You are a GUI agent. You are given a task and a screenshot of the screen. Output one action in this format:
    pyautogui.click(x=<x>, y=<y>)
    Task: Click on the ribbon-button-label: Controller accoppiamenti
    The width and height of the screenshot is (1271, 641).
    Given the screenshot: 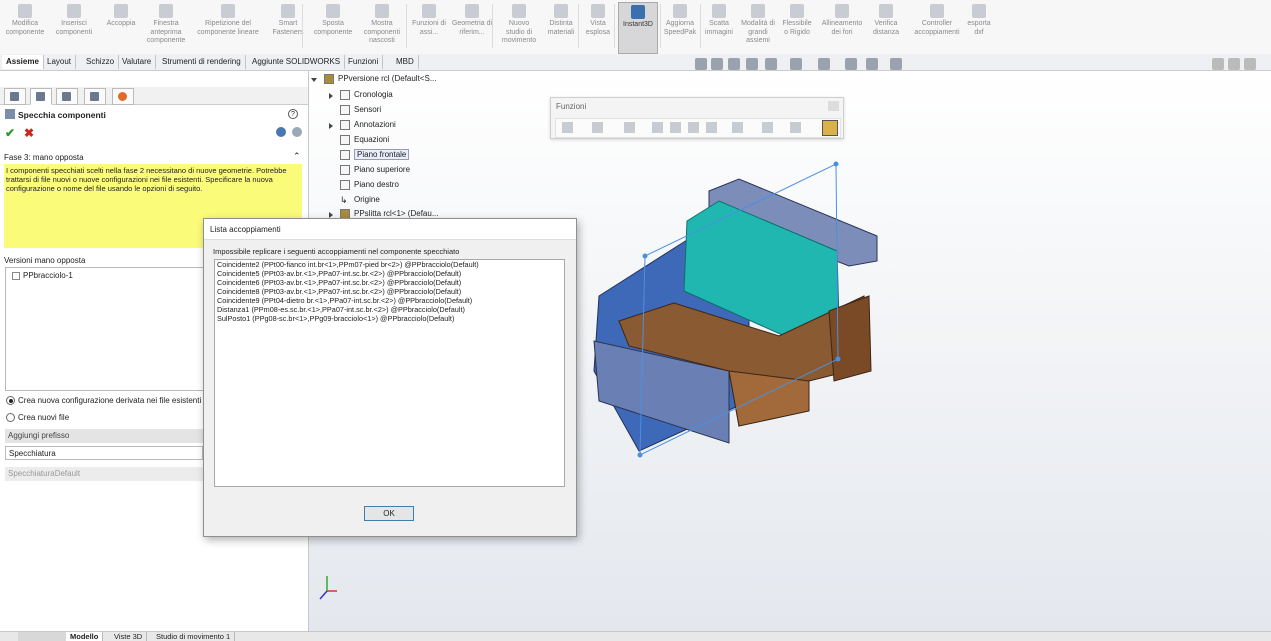 What is the action you would take?
    pyautogui.click(x=937, y=28)
    